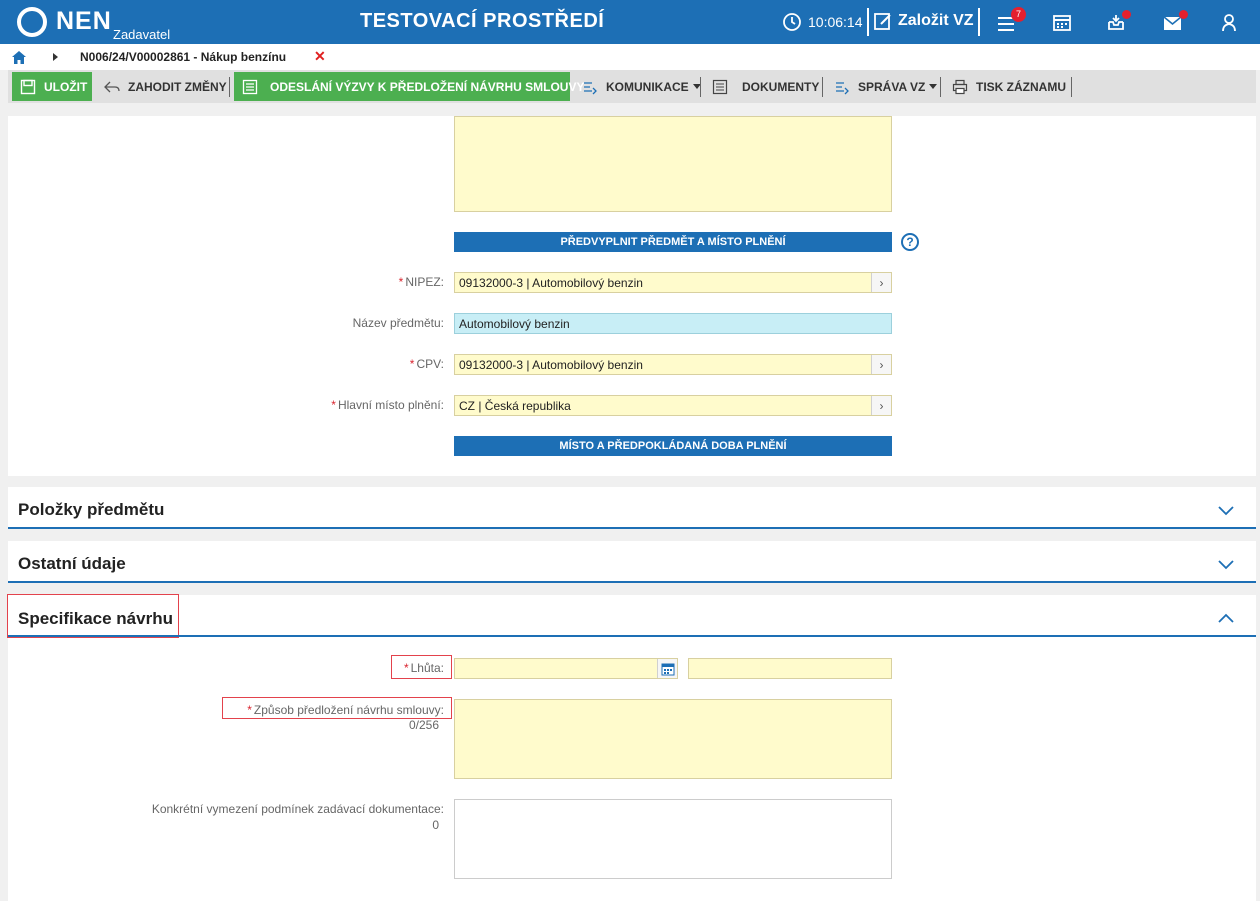 The height and width of the screenshot is (901, 1260). I want to click on nipez-label: * NIPEZ:, so click(421, 282).